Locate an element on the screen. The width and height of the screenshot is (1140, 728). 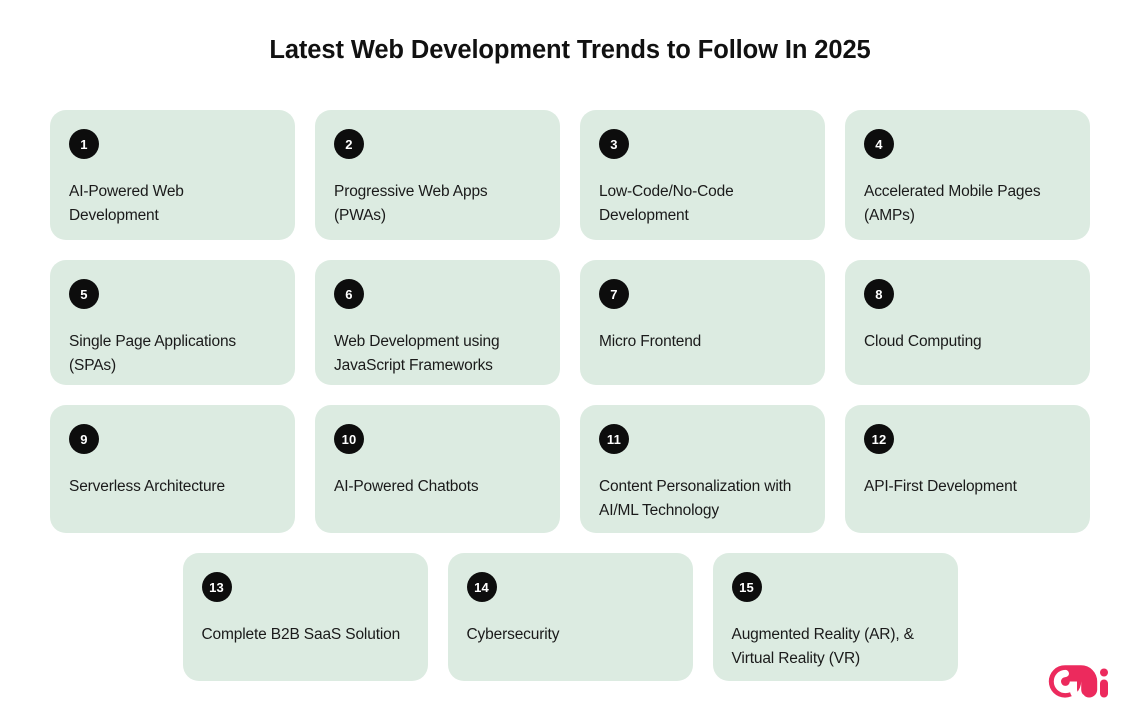
trend-number-badge: 13 is located at coordinates (216, 587).